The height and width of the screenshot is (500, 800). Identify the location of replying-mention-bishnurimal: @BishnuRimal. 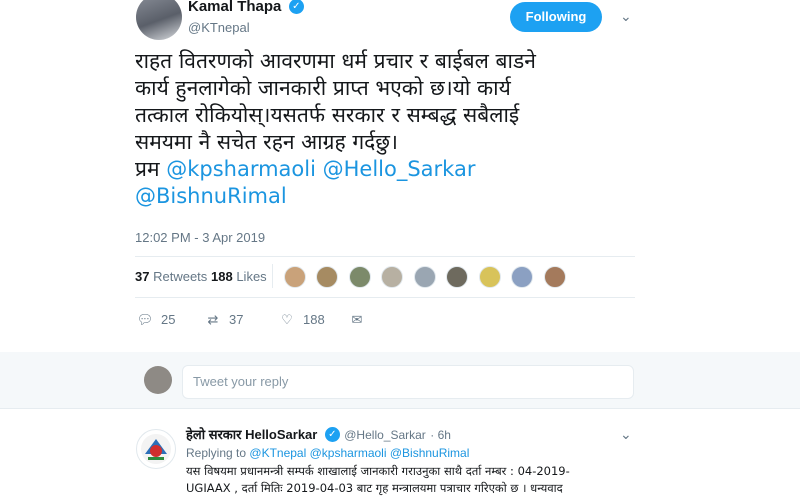
(430, 453).